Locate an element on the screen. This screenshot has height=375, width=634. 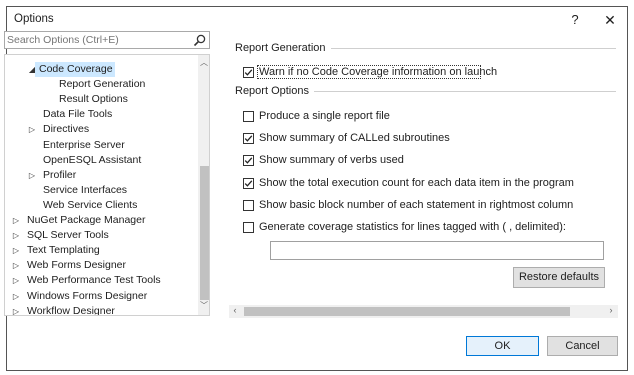
dialog-title: Options is located at coordinates (34, 19).